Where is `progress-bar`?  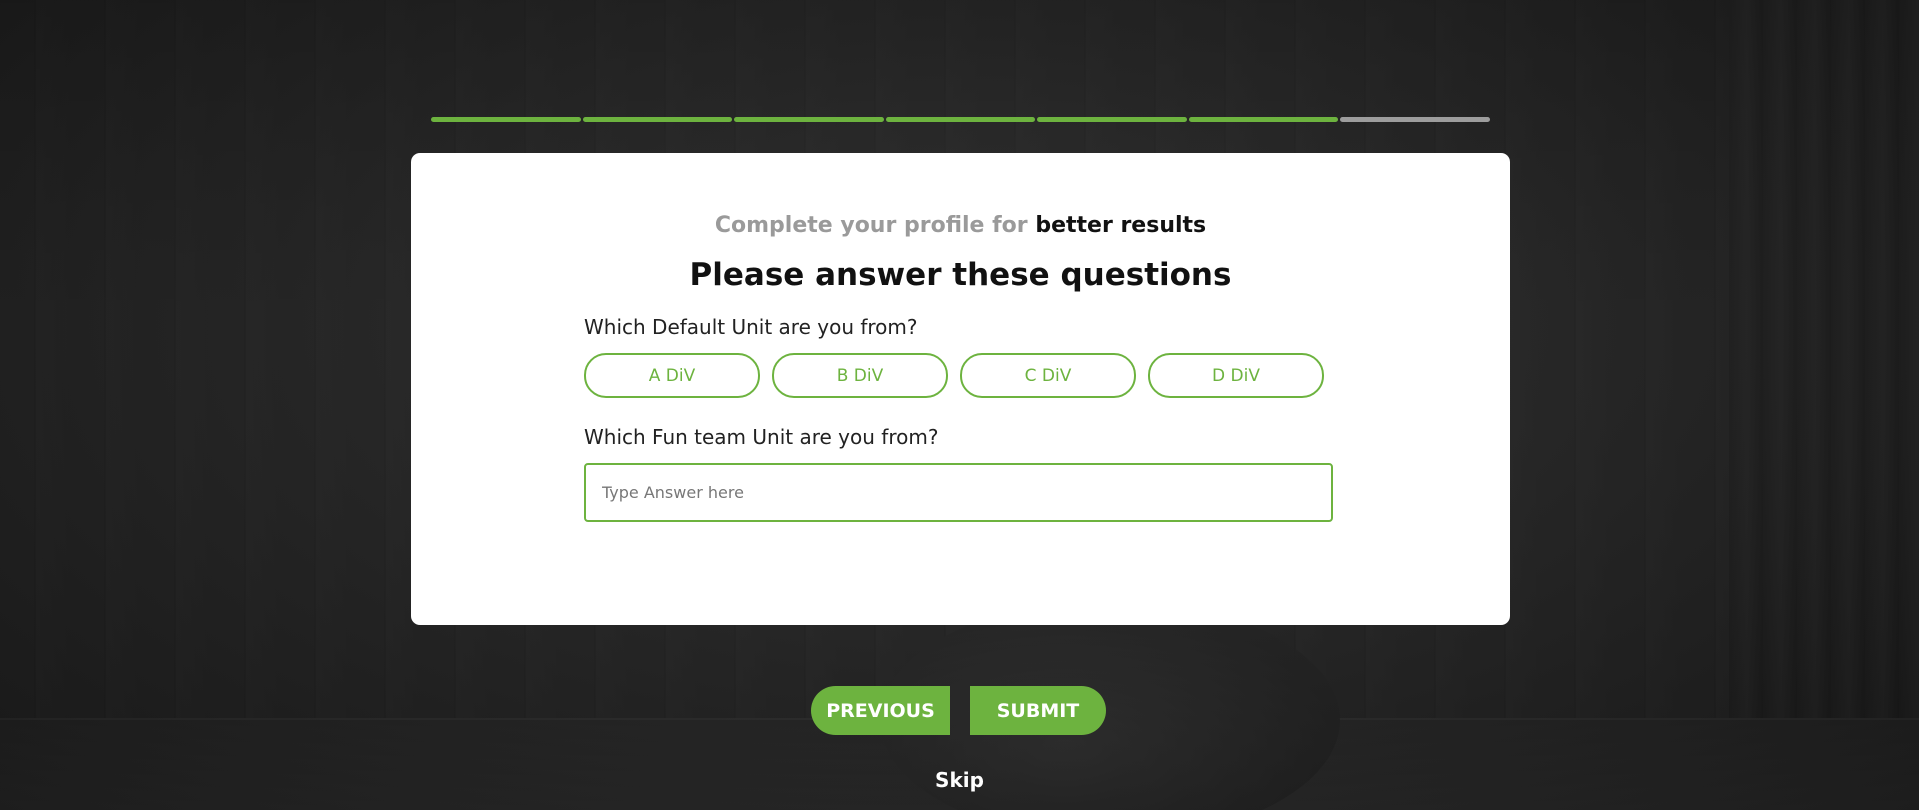 progress-bar is located at coordinates (961, 119).